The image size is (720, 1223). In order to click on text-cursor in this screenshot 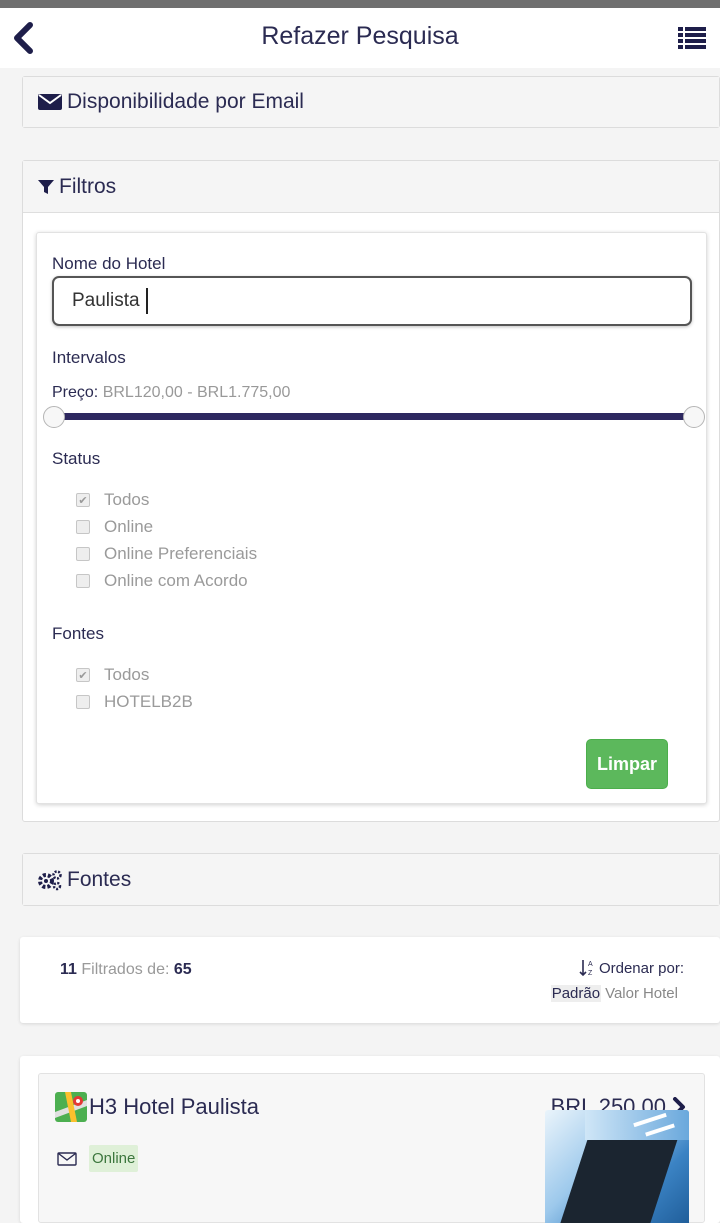, I will do `click(147, 301)`.